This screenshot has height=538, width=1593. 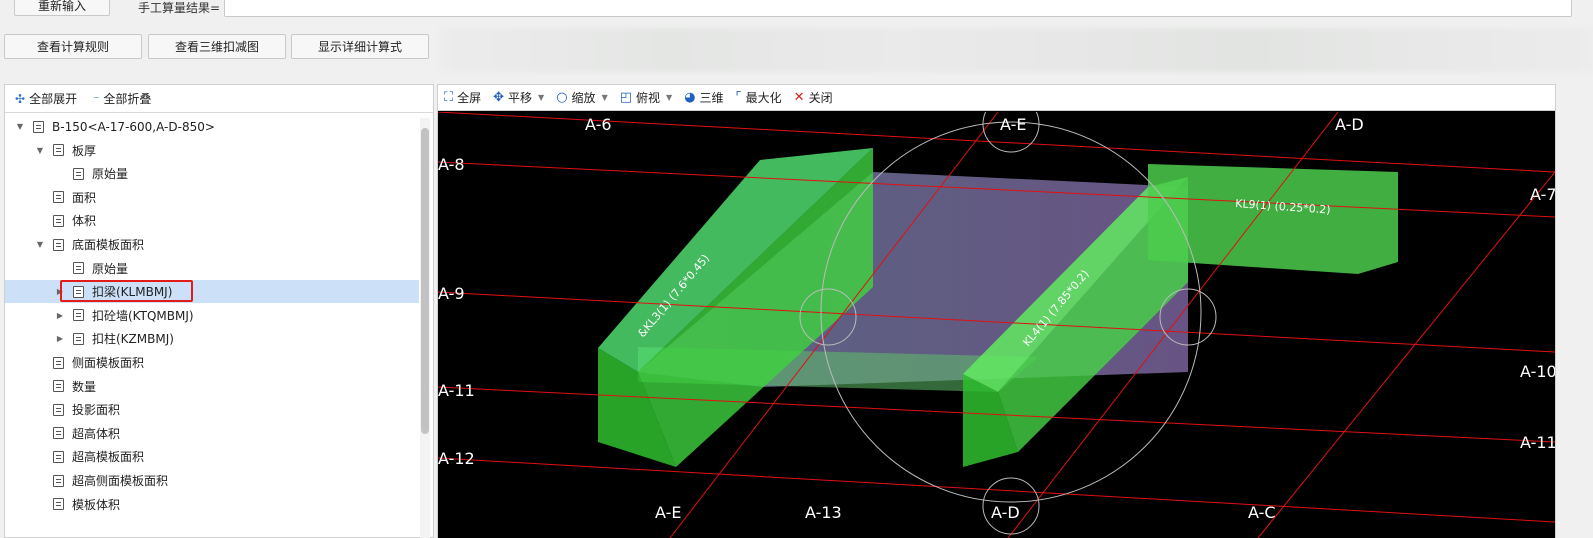 I want to click on collapse-all-label: 全部折叠, so click(x=127, y=99).